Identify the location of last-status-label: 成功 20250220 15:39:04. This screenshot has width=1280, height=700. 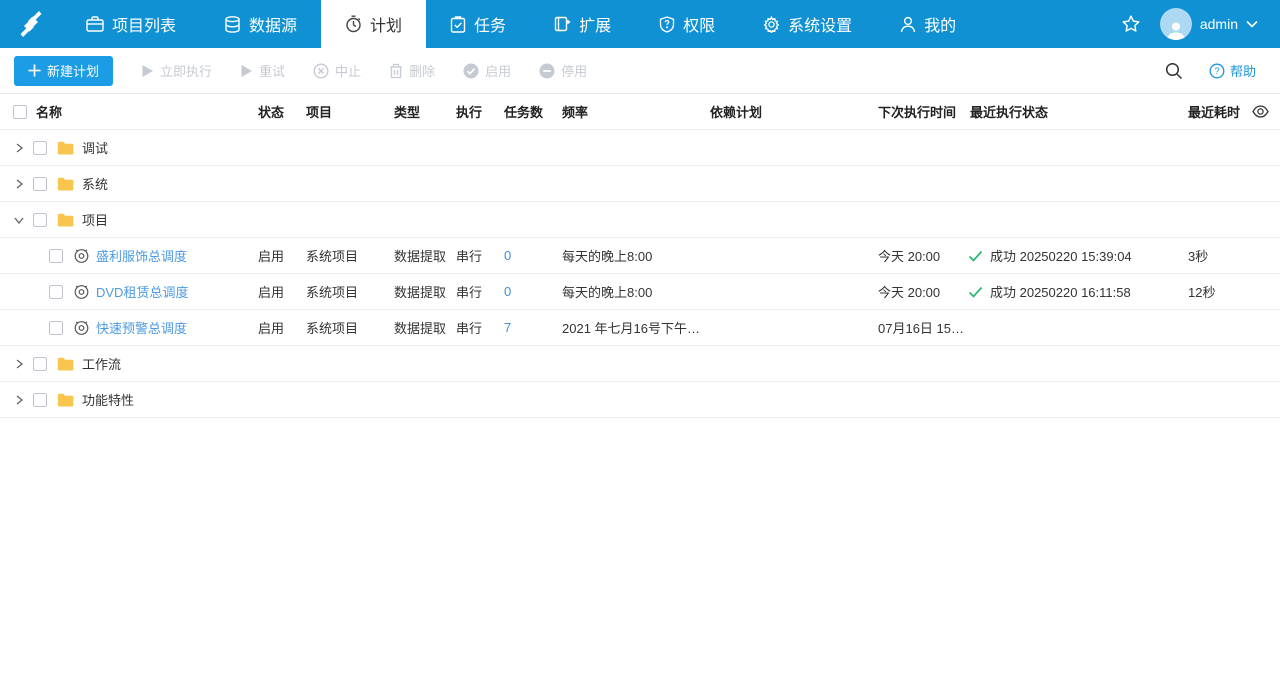
(1061, 256).